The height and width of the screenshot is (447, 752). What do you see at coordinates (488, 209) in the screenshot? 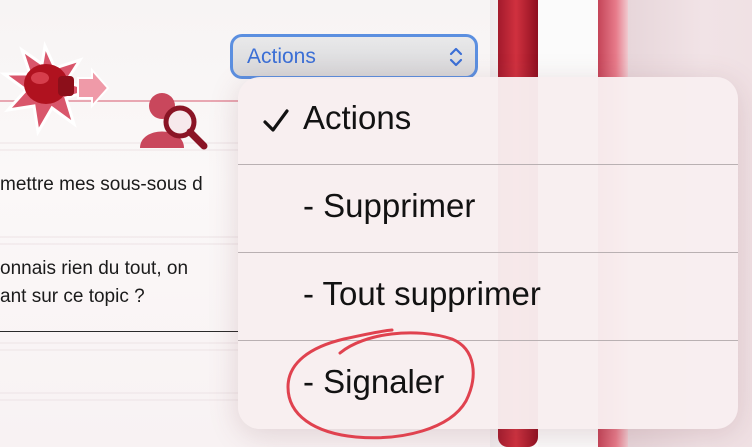
I see `menu-item-supprimer: - Supprimer` at bounding box center [488, 209].